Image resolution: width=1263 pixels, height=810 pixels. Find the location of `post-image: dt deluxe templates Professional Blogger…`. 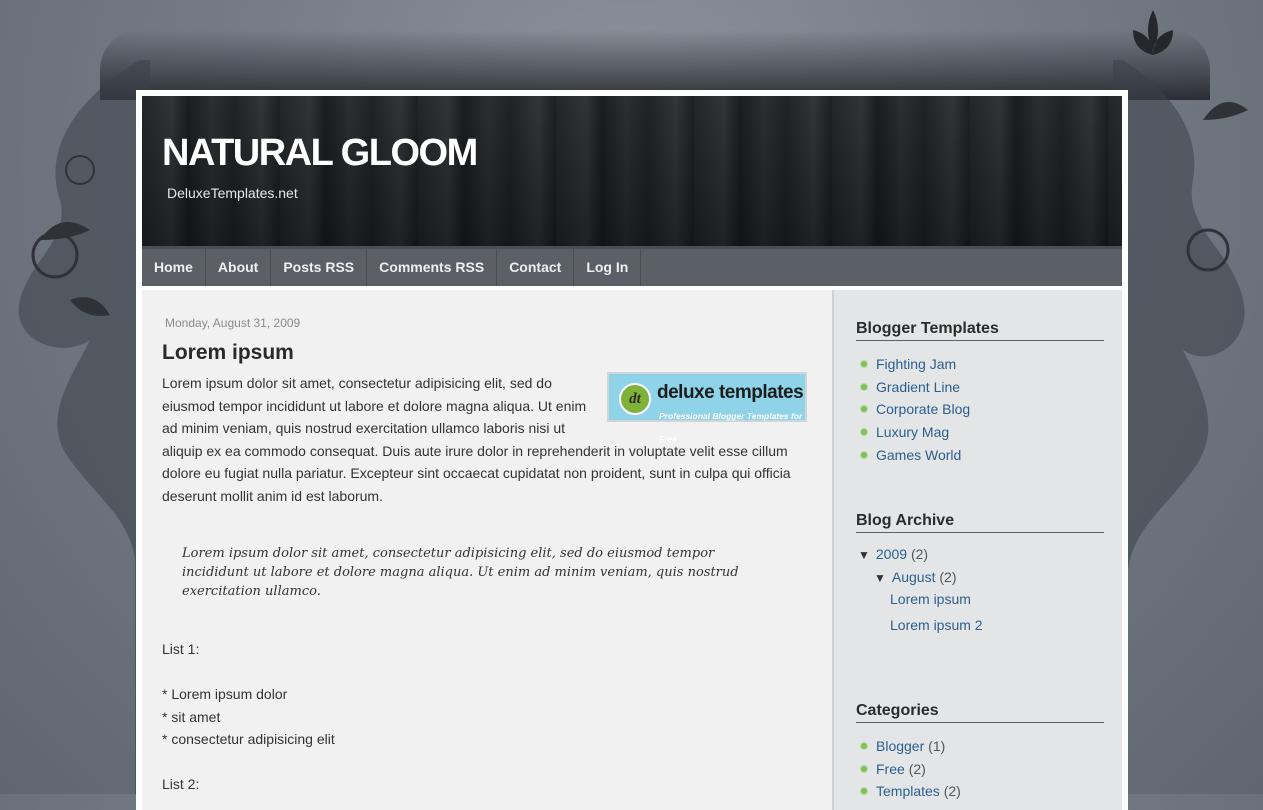

post-image: dt deluxe templates Professional Blogger… is located at coordinates (707, 408).